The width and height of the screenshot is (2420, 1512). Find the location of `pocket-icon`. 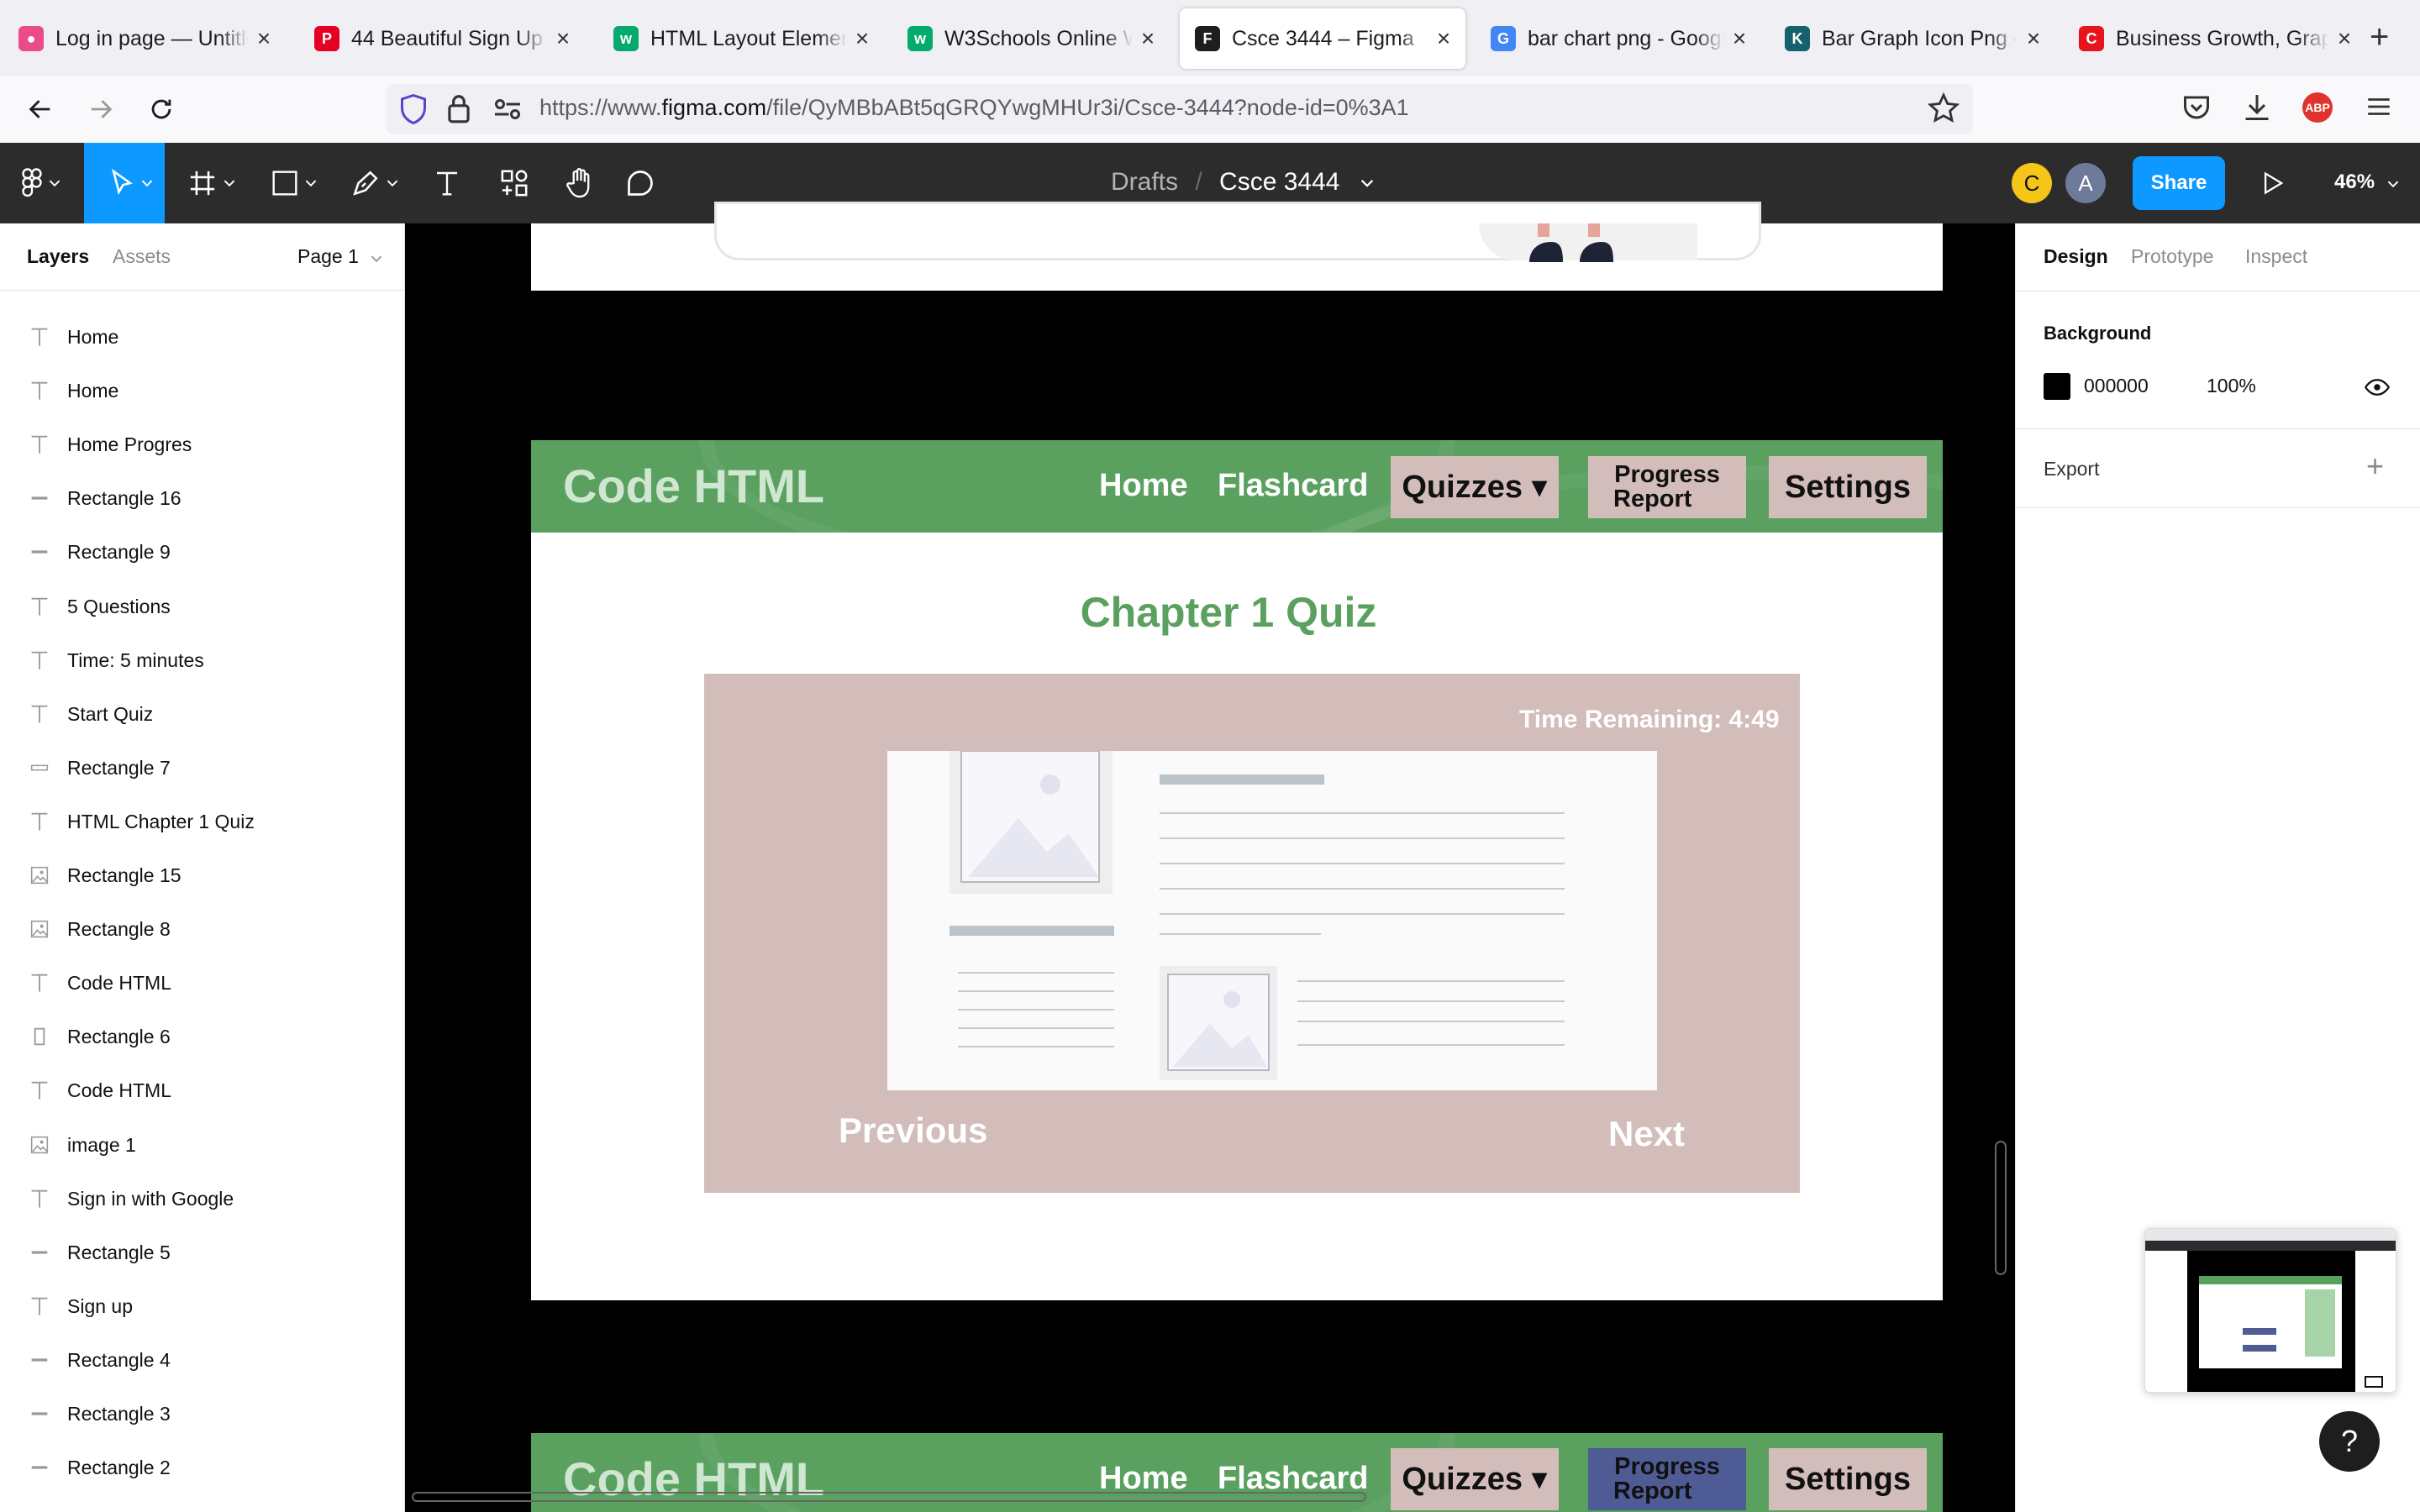

pocket-icon is located at coordinates (2196, 109).